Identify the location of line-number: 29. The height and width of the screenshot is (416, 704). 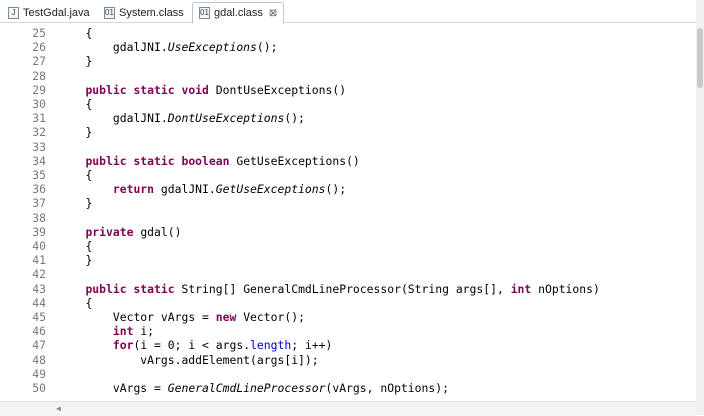
(39, 89).